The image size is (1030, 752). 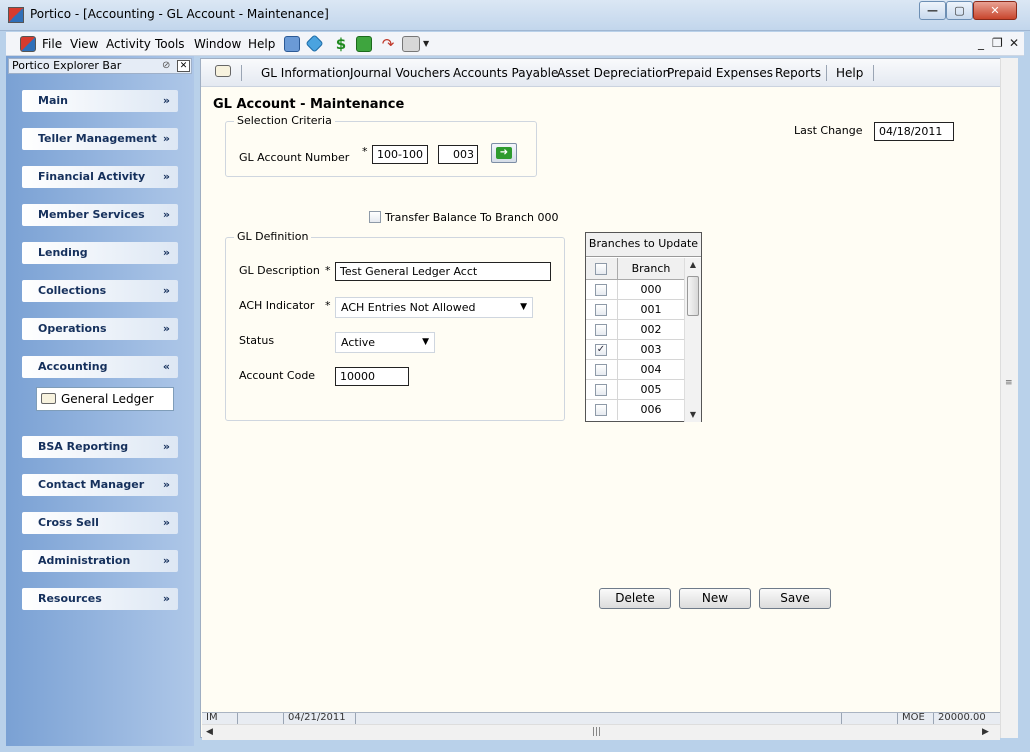 I want to click on table-row: 001, so click(x=635, y=310).